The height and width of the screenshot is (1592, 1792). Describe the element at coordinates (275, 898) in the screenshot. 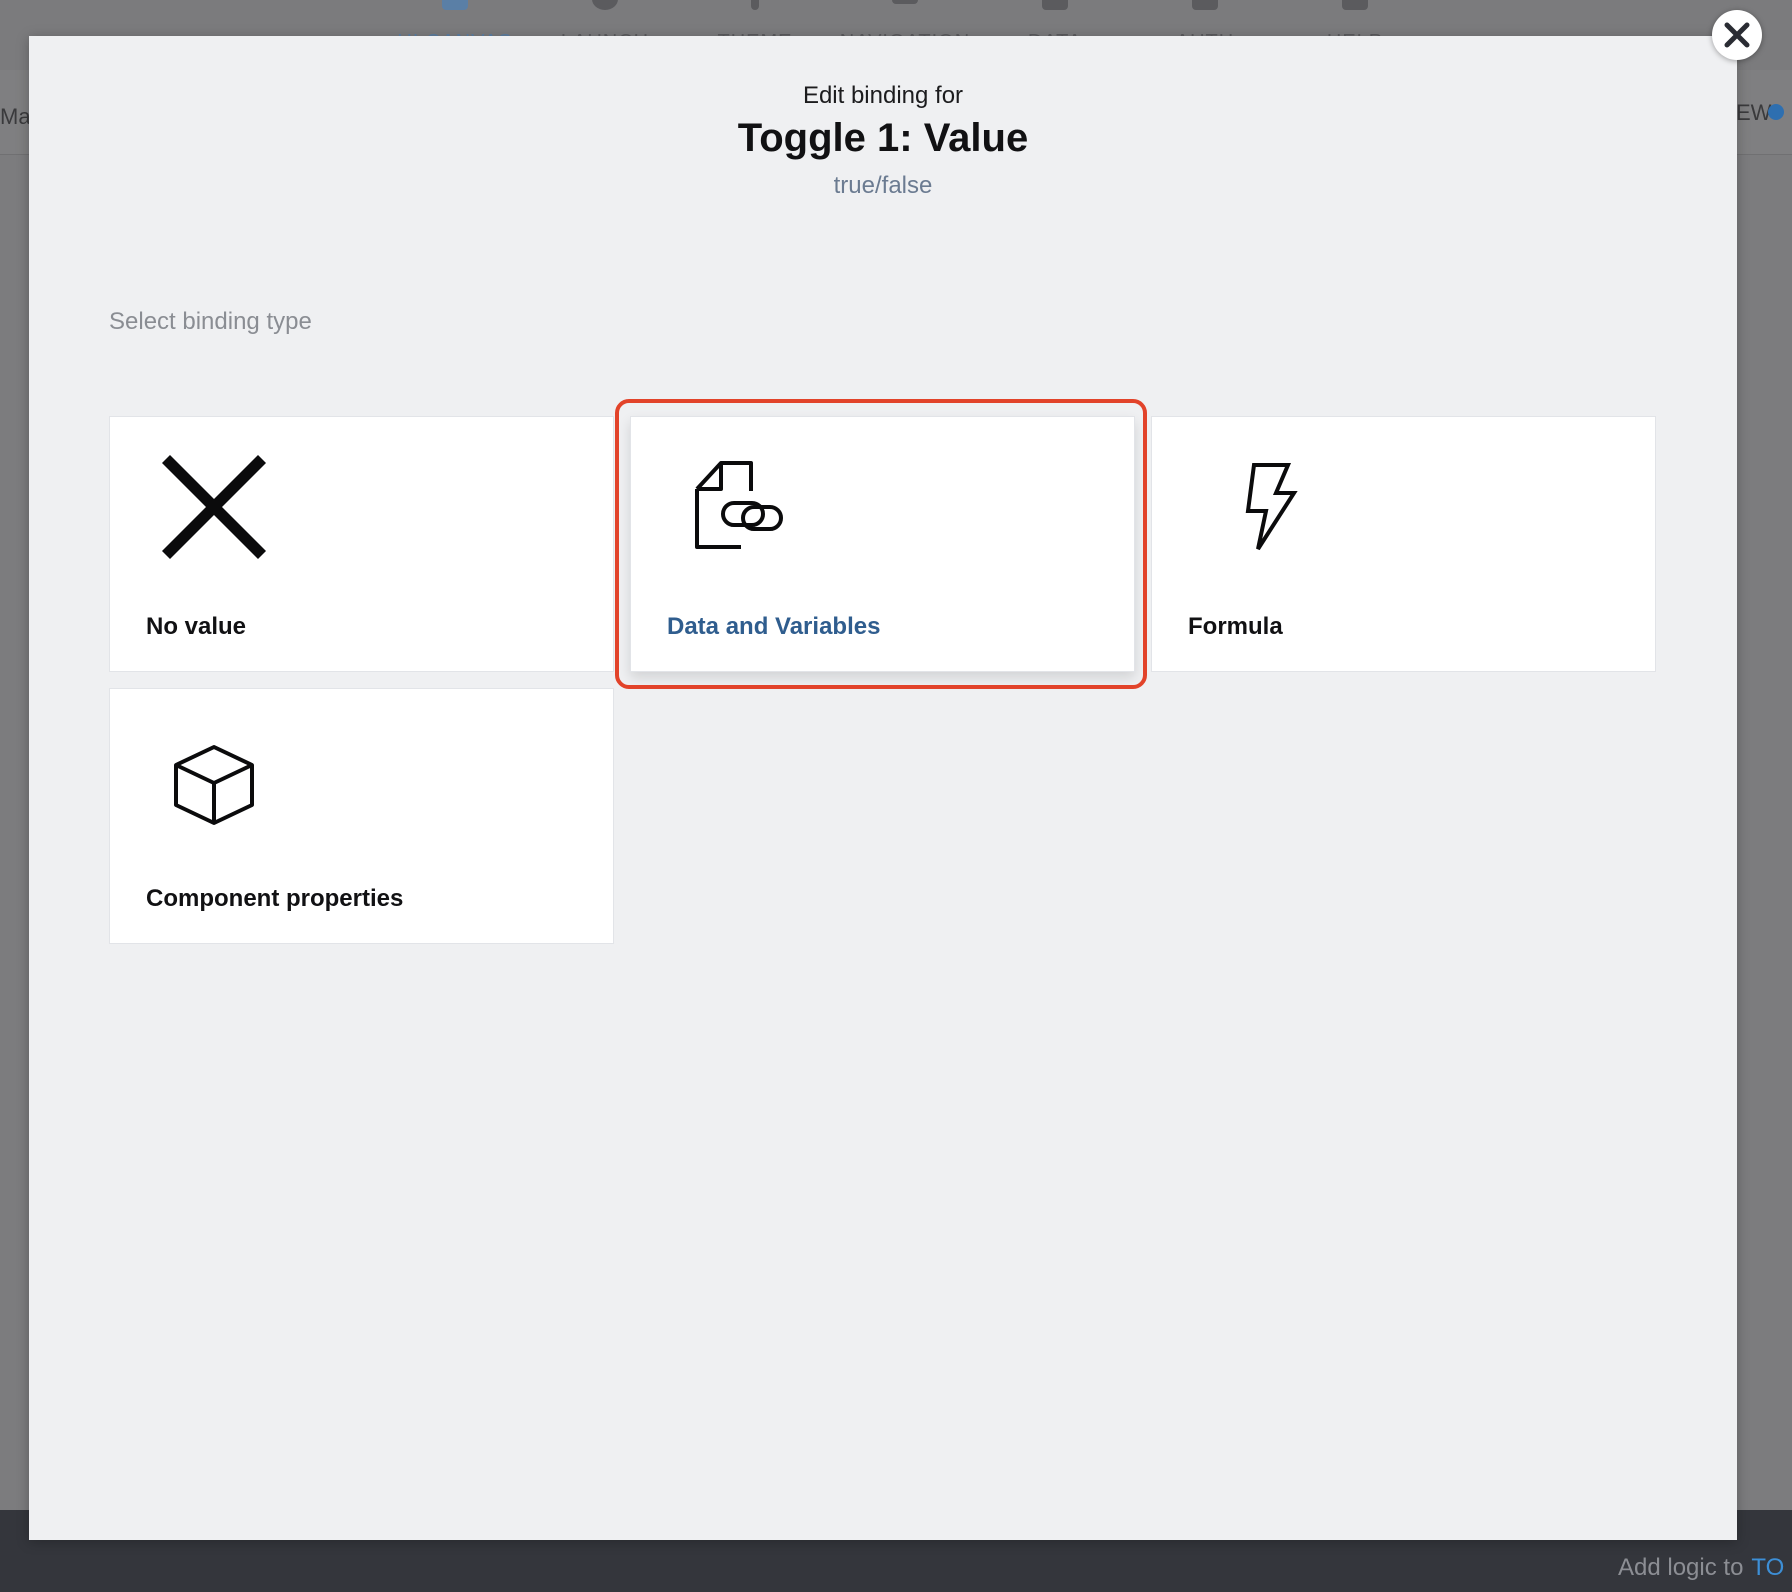

I see `option-label: Component properties` at that location.